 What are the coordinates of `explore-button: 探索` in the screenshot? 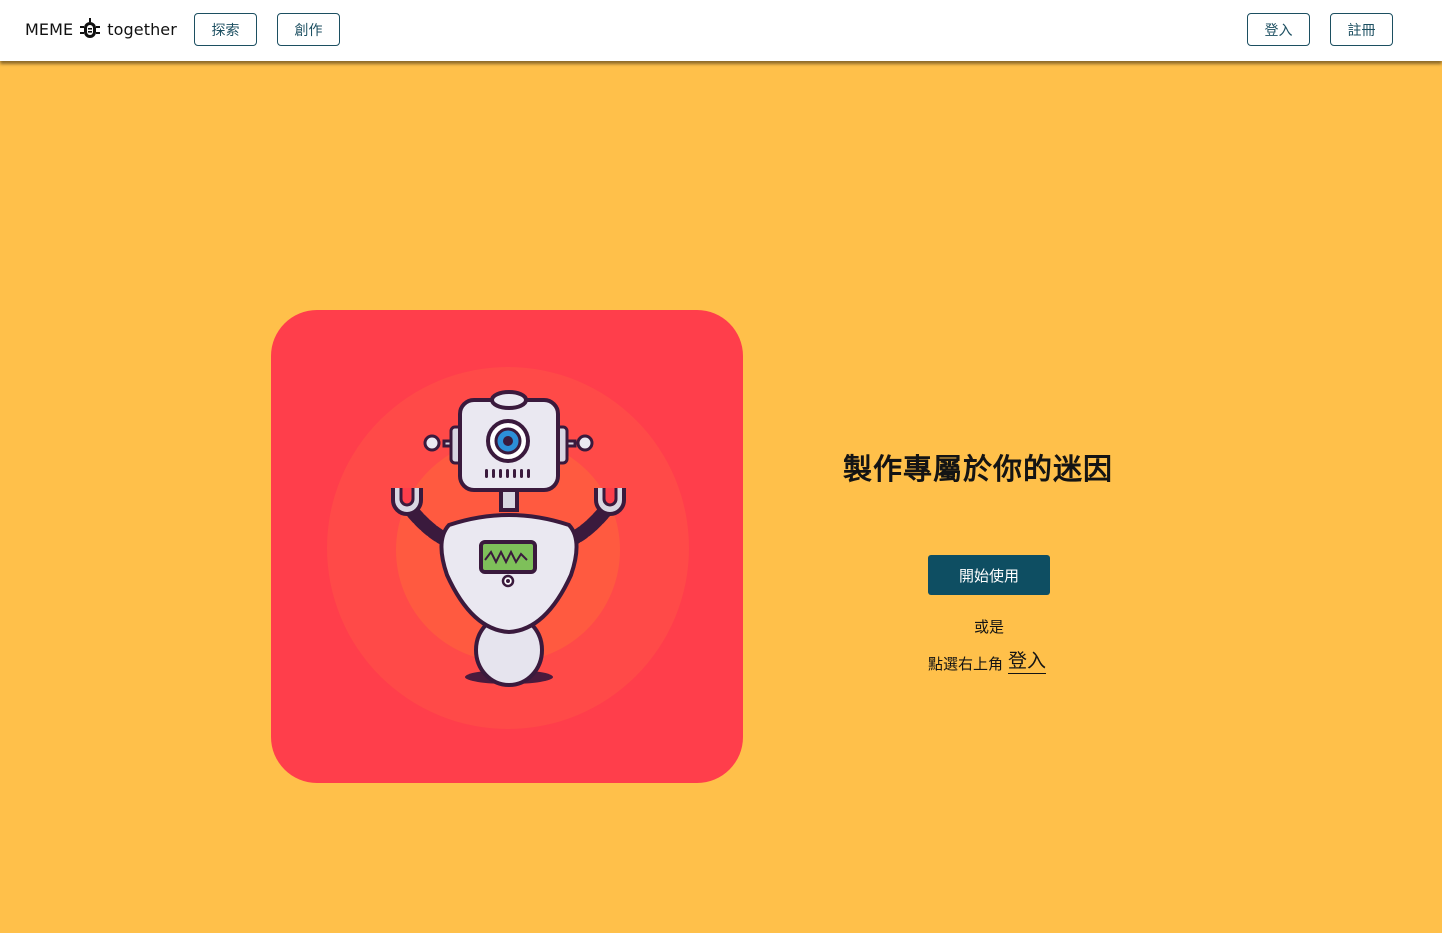 It's located at (225, 29).